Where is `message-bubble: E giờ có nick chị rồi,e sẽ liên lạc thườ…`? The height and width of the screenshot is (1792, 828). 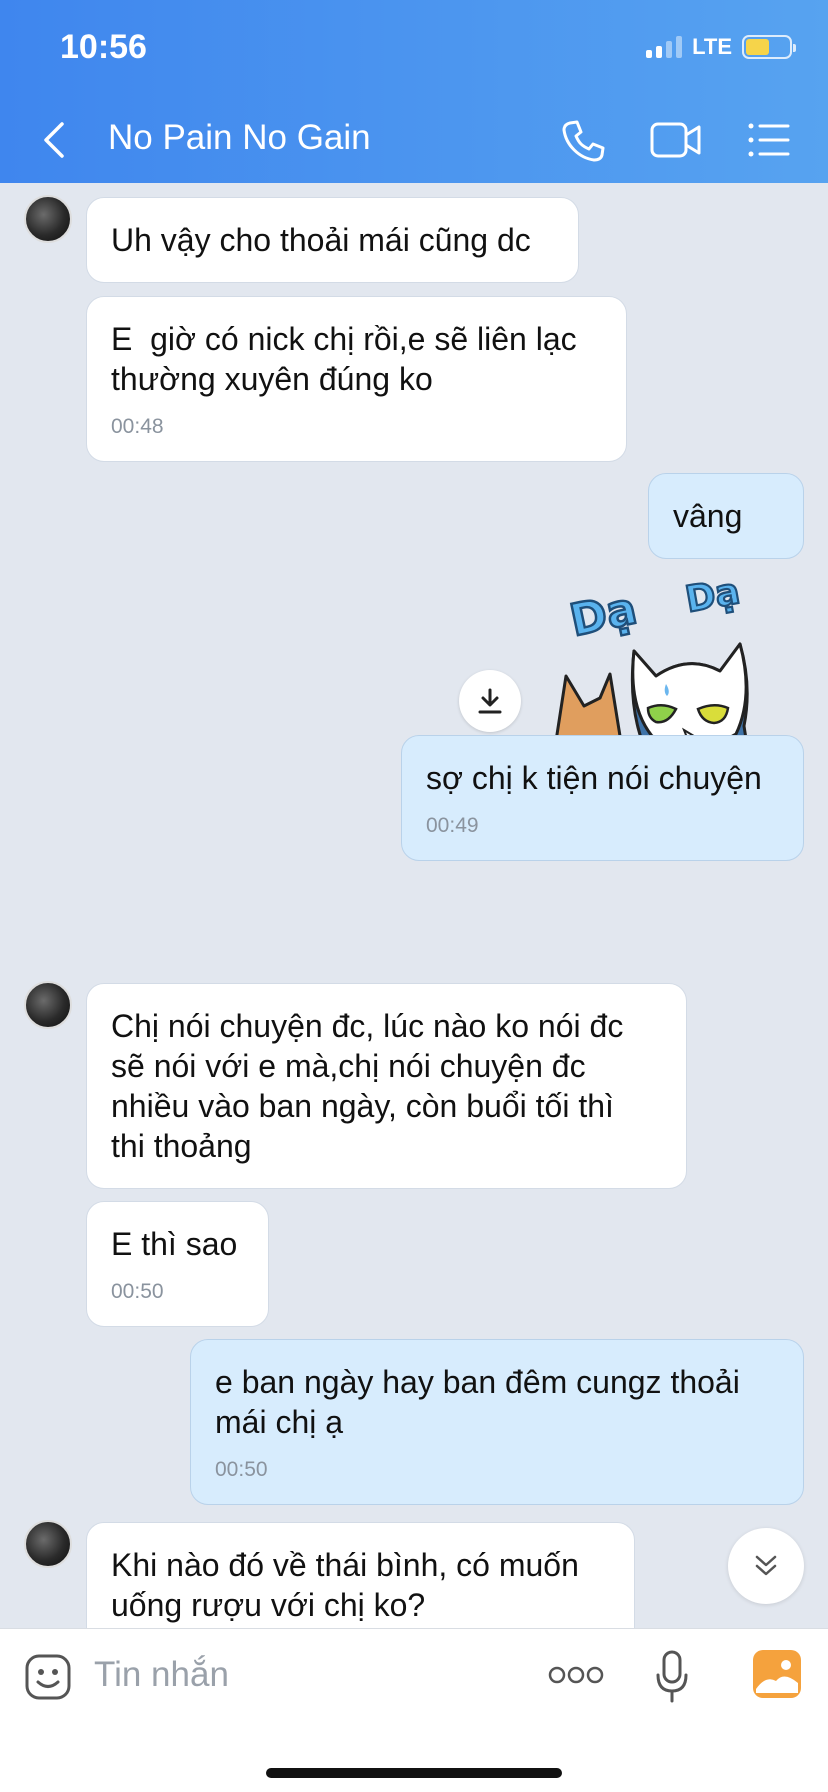 message-bubble: E giờ có nick chị rồi,e sẽ liên lạc thườ… is located at coordinates (356, 379).